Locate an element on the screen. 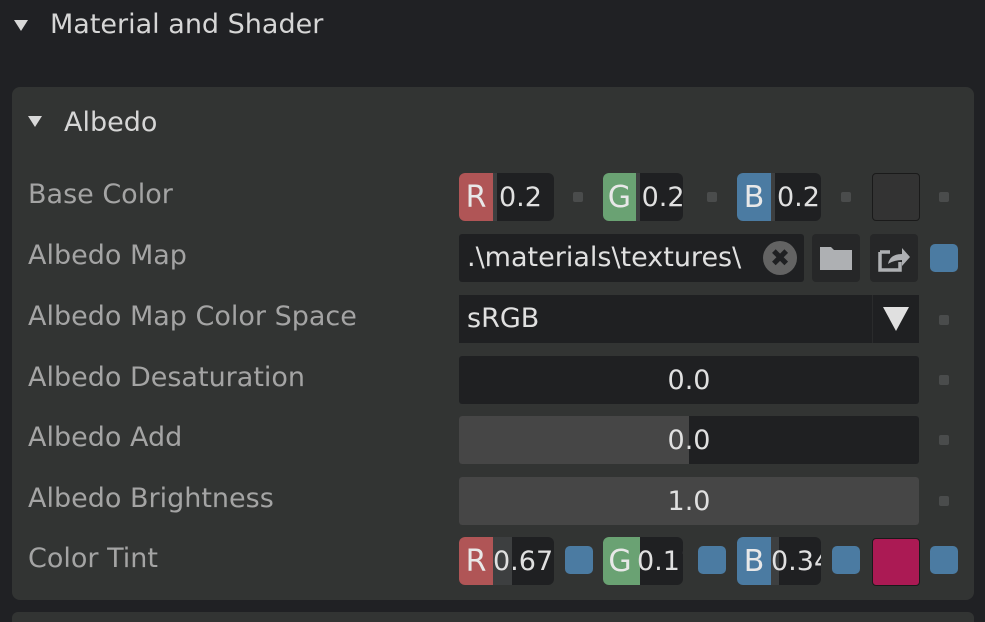  export-icon is located at coordinates (894, 260).